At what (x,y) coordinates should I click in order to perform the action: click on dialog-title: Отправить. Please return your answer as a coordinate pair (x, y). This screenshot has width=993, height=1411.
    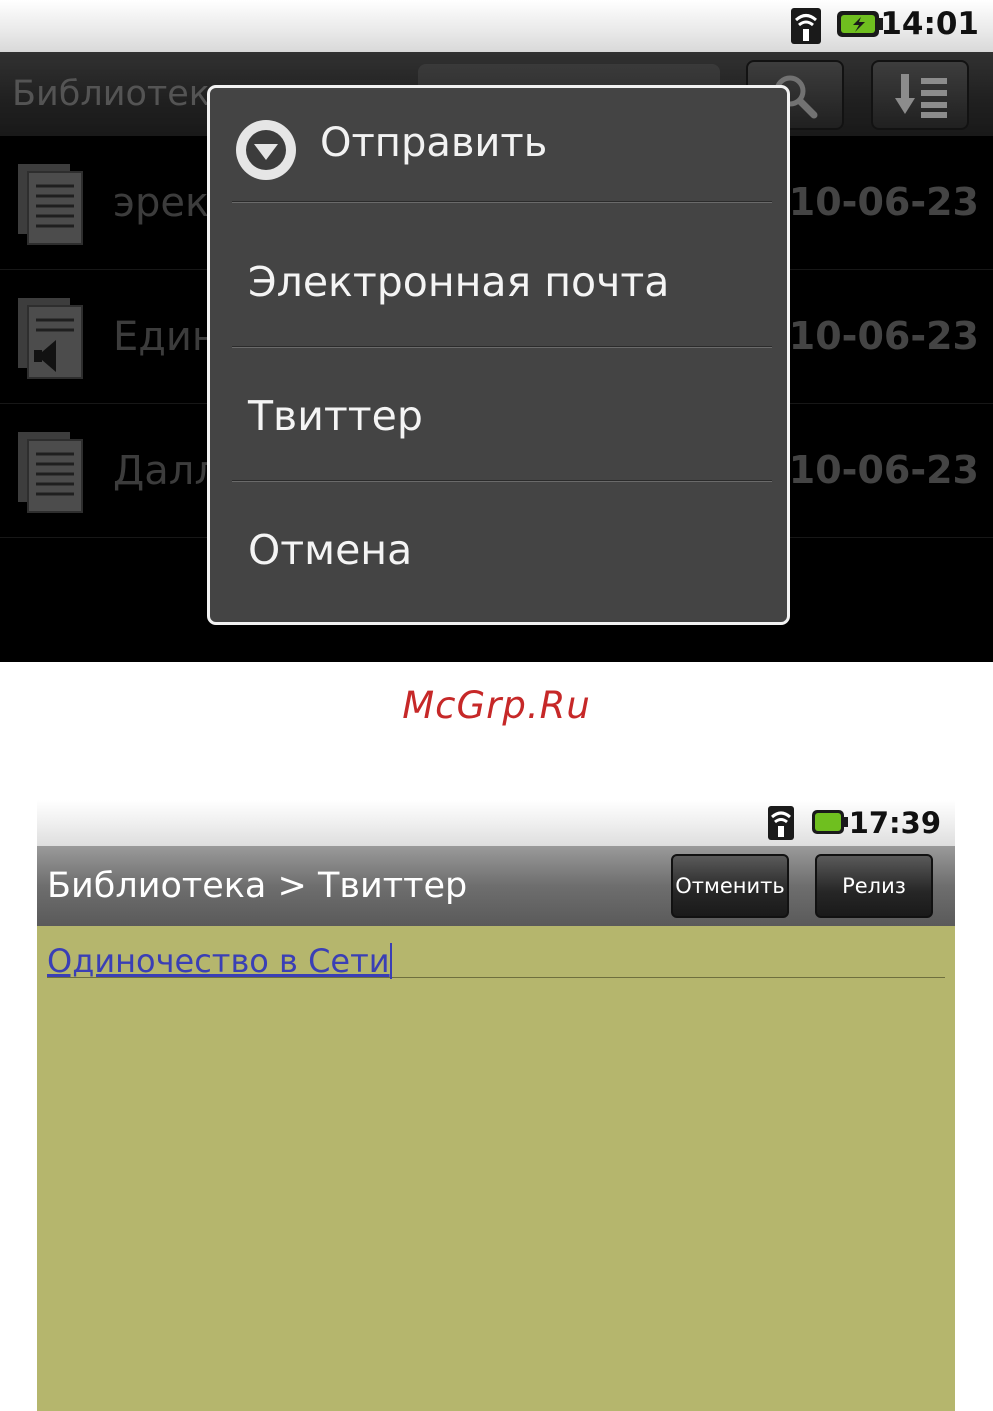
    Looking at the image, I should click on (434, 143).